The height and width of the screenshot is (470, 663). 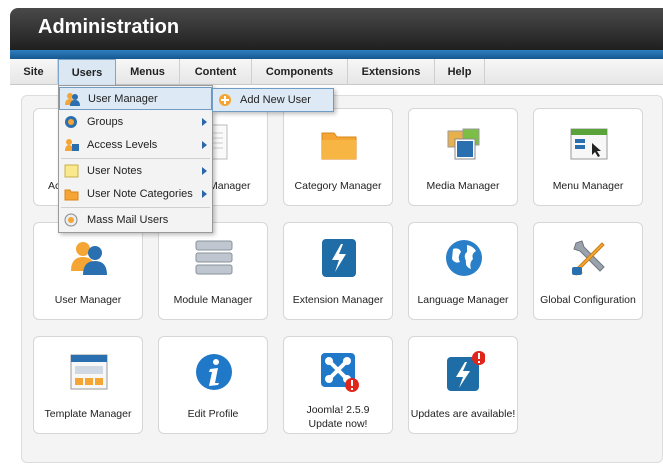 I want to click on tile-edit-profile: Edit Profile, so click(x=213, y=385).